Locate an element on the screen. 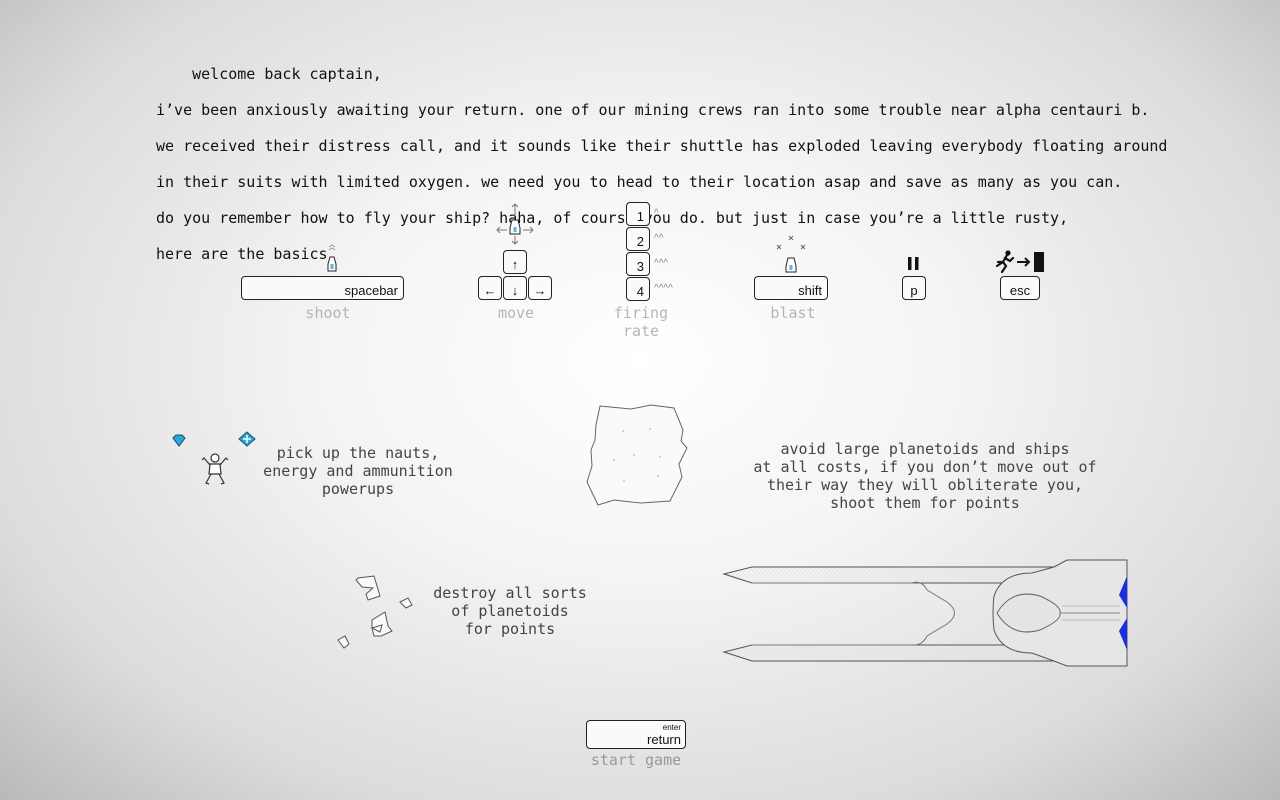 The width and height of the screenshot is (1280, 800). avoid-tip-line: their way they will obliterate you, is located at coordinates (925, 485).